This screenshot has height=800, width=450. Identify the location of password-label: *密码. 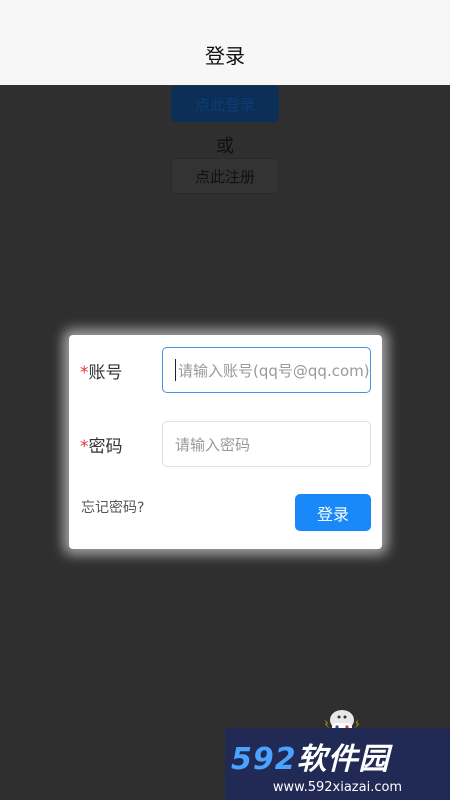
(101, 444).